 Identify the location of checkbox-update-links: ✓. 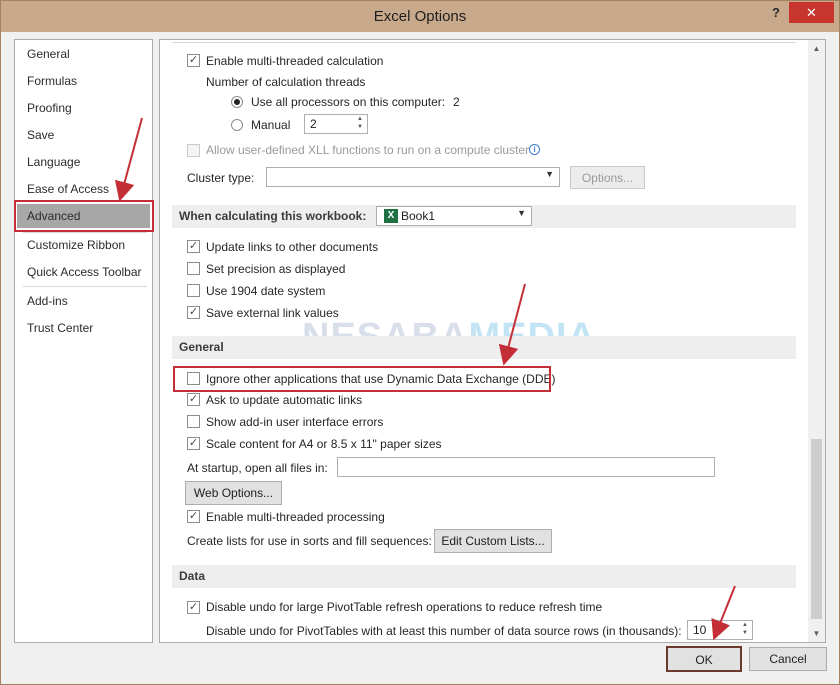
(193, 246).